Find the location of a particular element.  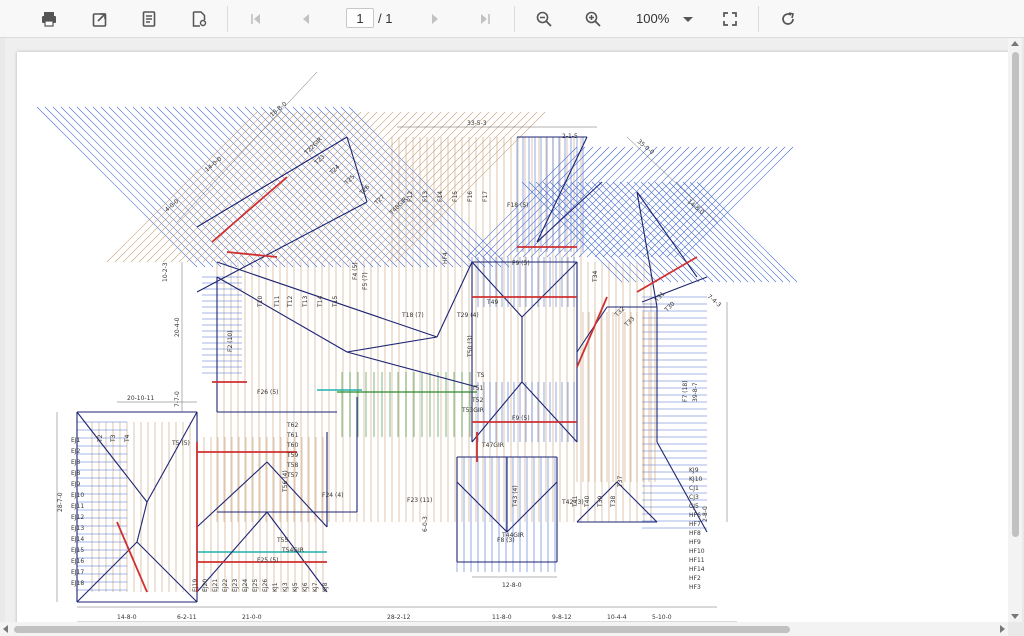

jack-label: KJ3 is located at coordinates (285, 587).